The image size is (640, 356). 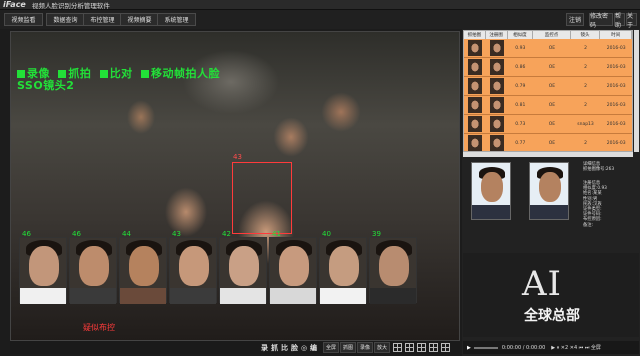 I want to click on col-time: 时间, so click(x=616, y=35).